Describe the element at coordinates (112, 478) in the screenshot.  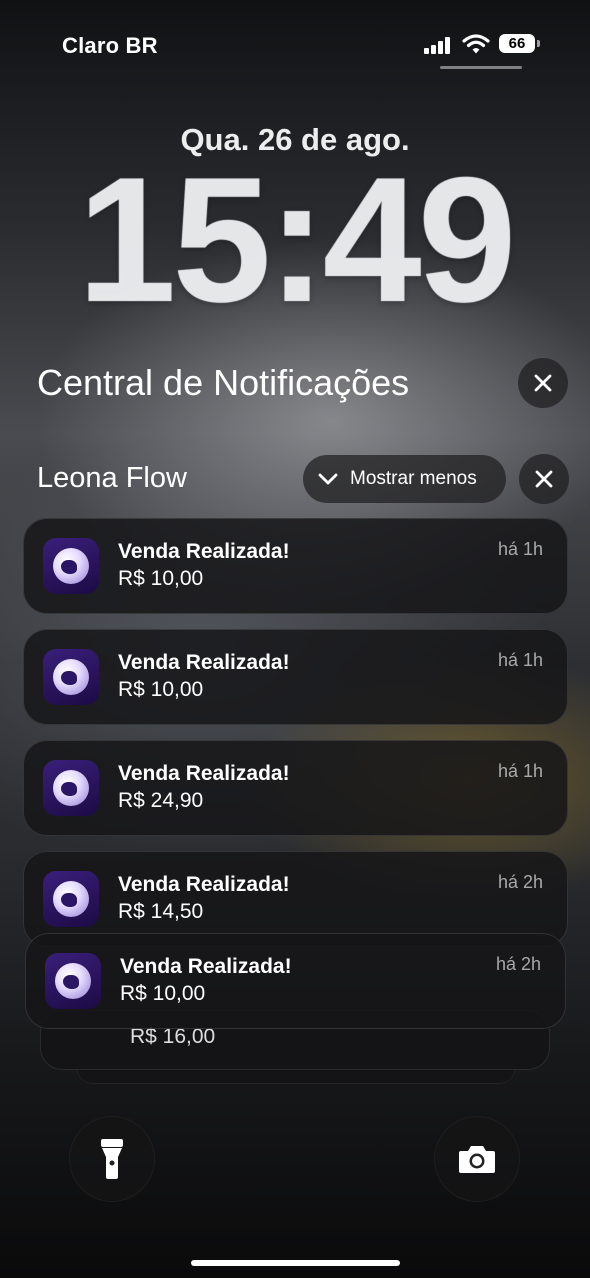
I see `notification-group-title: Leona Flow` at that location.